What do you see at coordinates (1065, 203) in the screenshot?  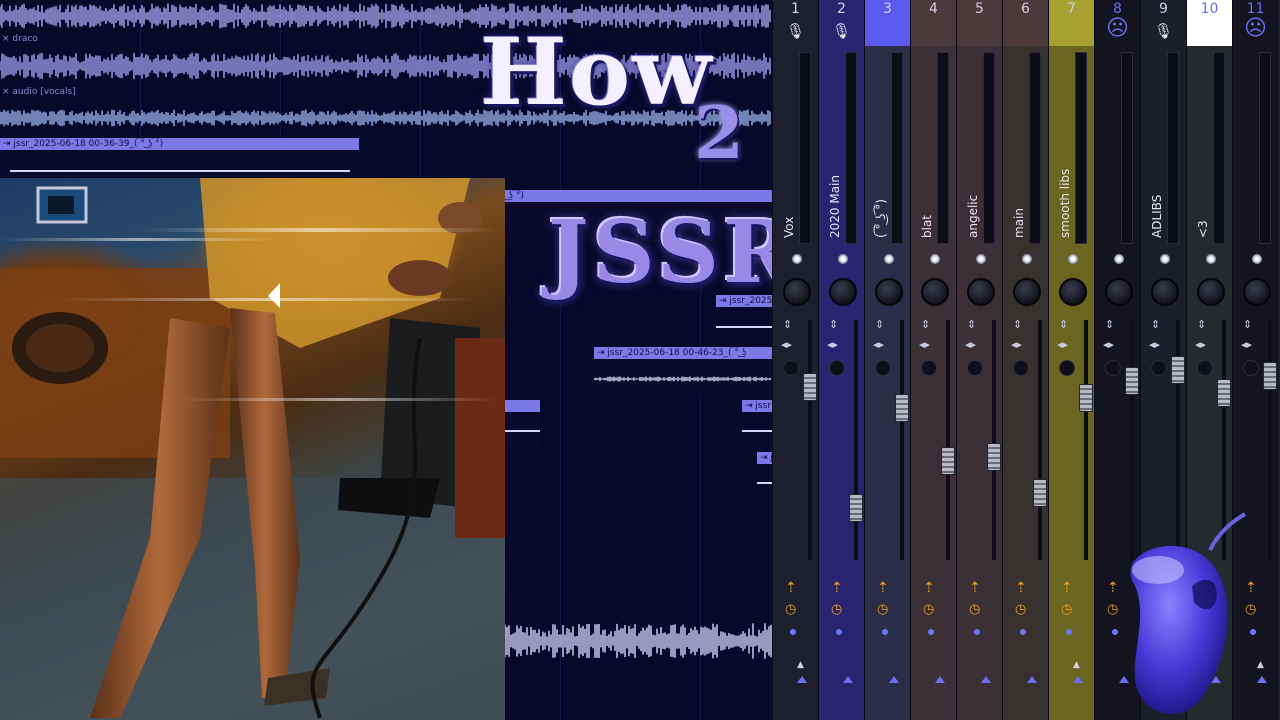 I see `strip-name: smooth libs` at bounding box center [1065, 203].